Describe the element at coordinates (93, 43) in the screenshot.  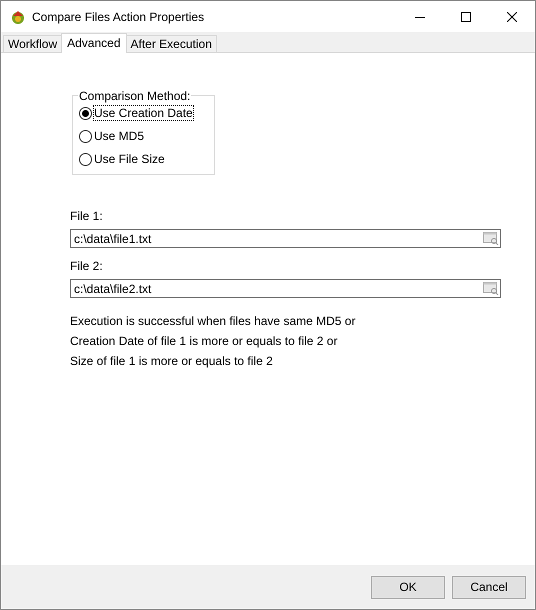
I see `tab: Advanced` at that location.